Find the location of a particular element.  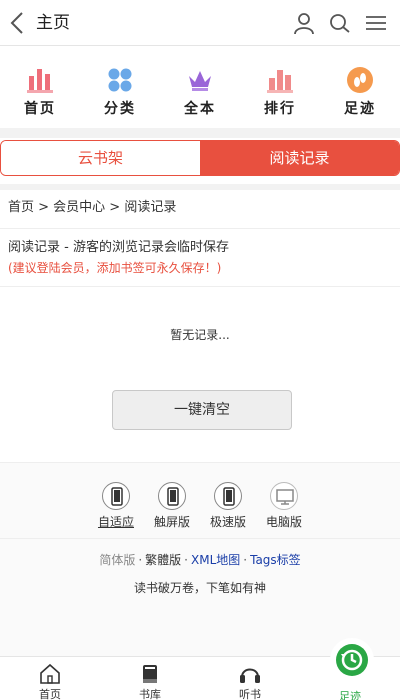

version-switcher: 自适应 触屏版 极速版 电脑版 is located at coordinates (200, 506).